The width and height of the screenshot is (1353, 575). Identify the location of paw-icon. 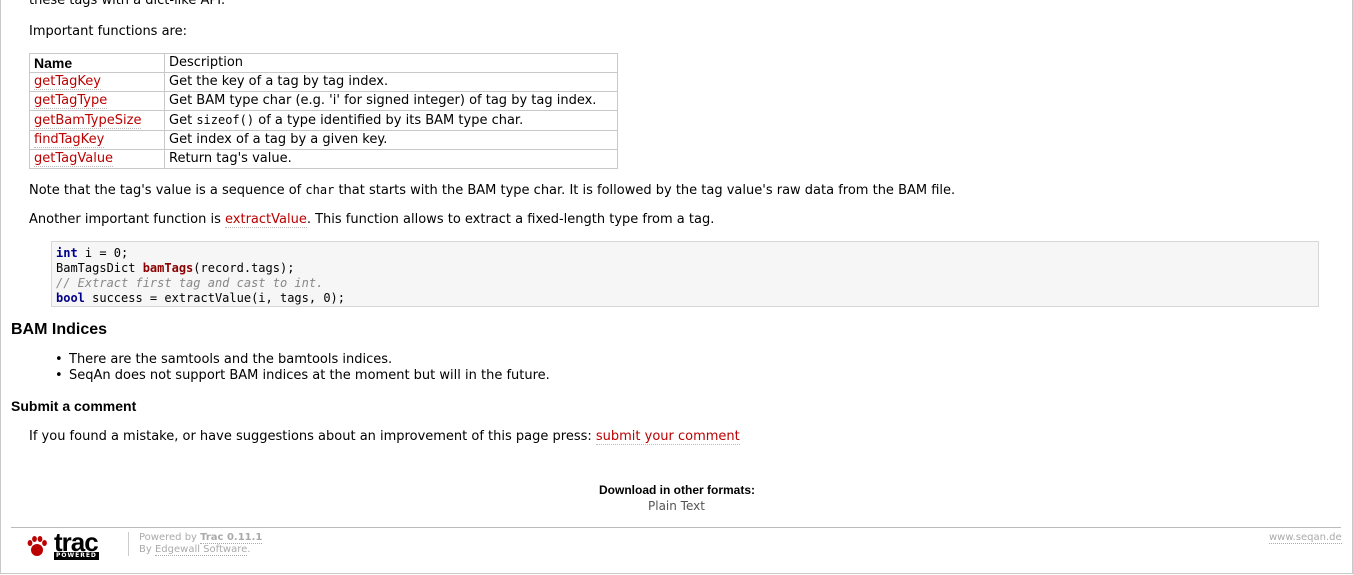
(37, 546).